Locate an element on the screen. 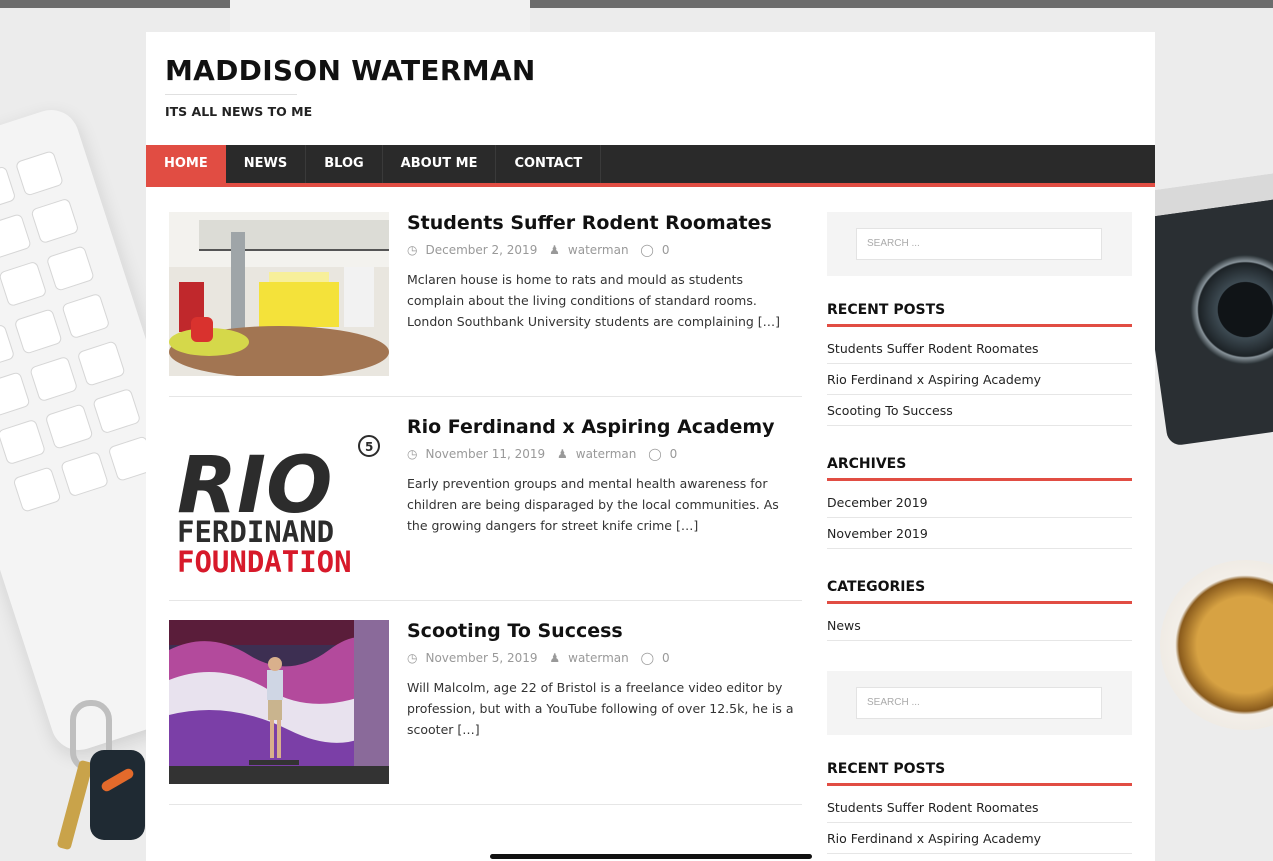 The height and width of the screenshot is (861, 1273). post-thumbnail-building is located at coordinates (279, 294).